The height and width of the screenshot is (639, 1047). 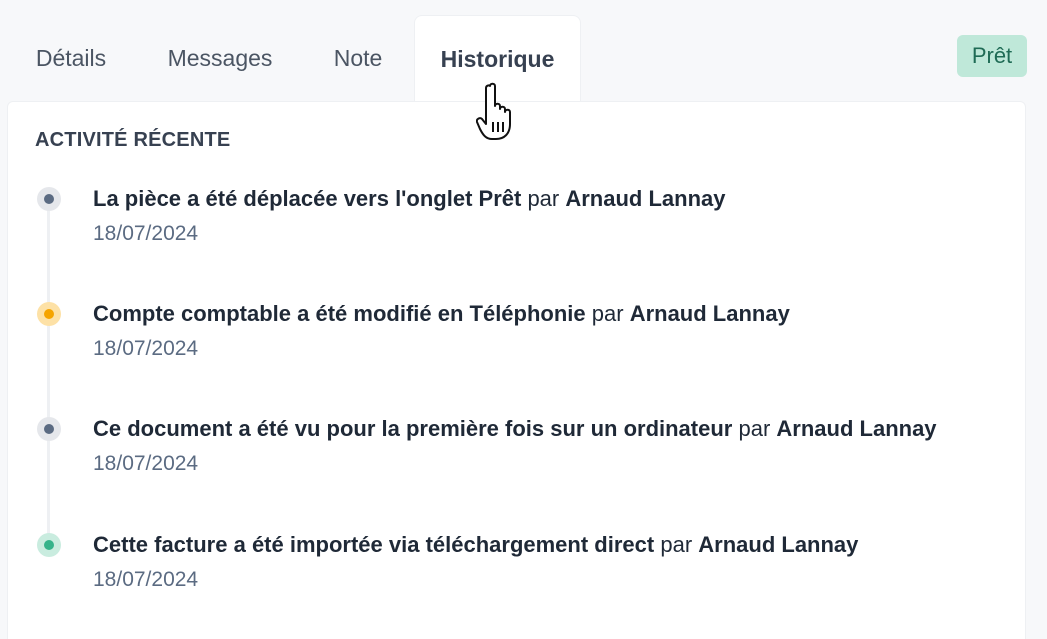 I want to click on tab-note-label: Note, so click(x=358, y=58).